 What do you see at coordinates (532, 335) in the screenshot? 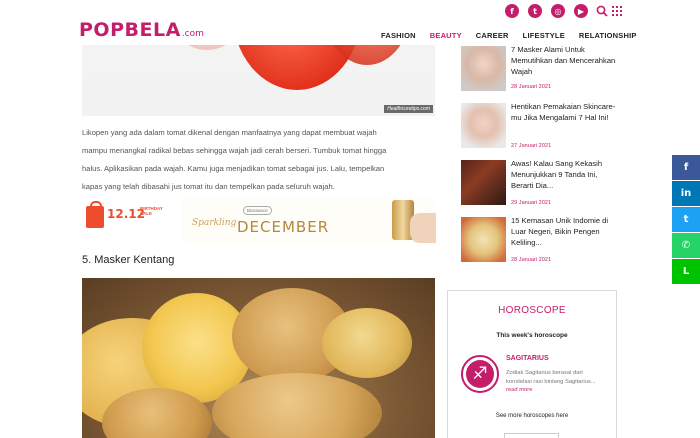
I see `horoscope-subtitle: This week's horoscope` at bounding box center [532, 335].